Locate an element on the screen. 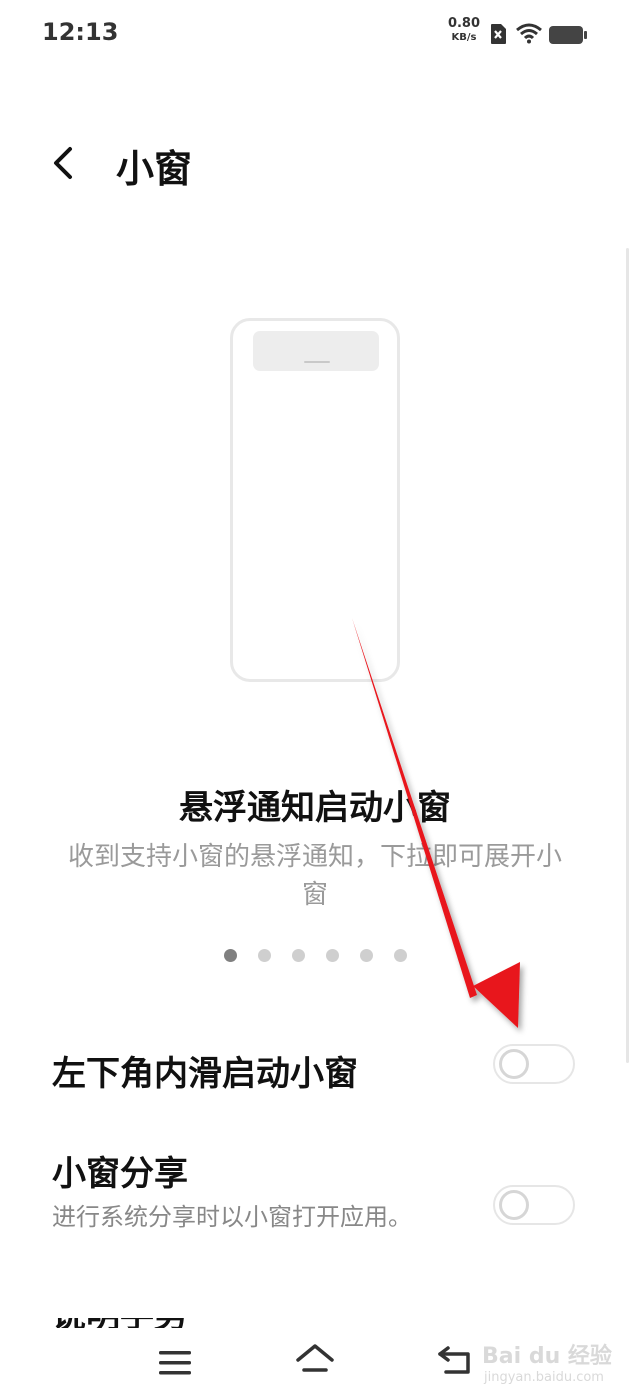 The image size is (630, 1400). watermark: Bai du 经验 jingyan.baidu.com is located at coordinates (552, 1360).